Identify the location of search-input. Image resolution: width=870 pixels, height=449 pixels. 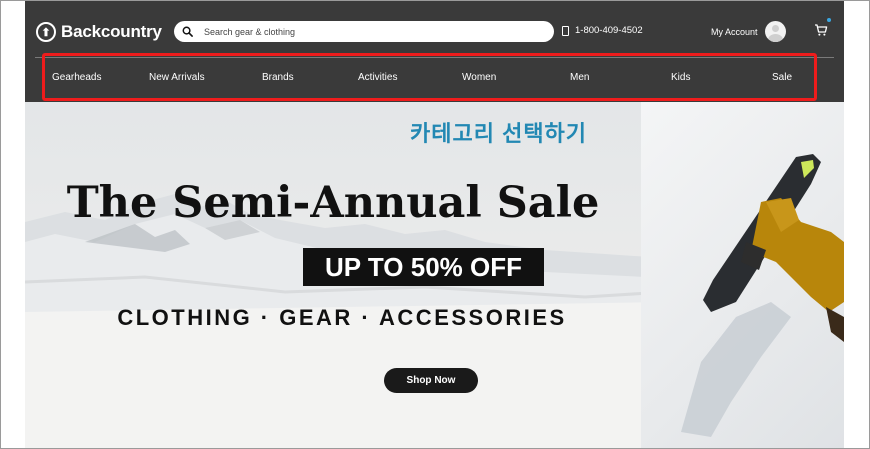
(369, 31).